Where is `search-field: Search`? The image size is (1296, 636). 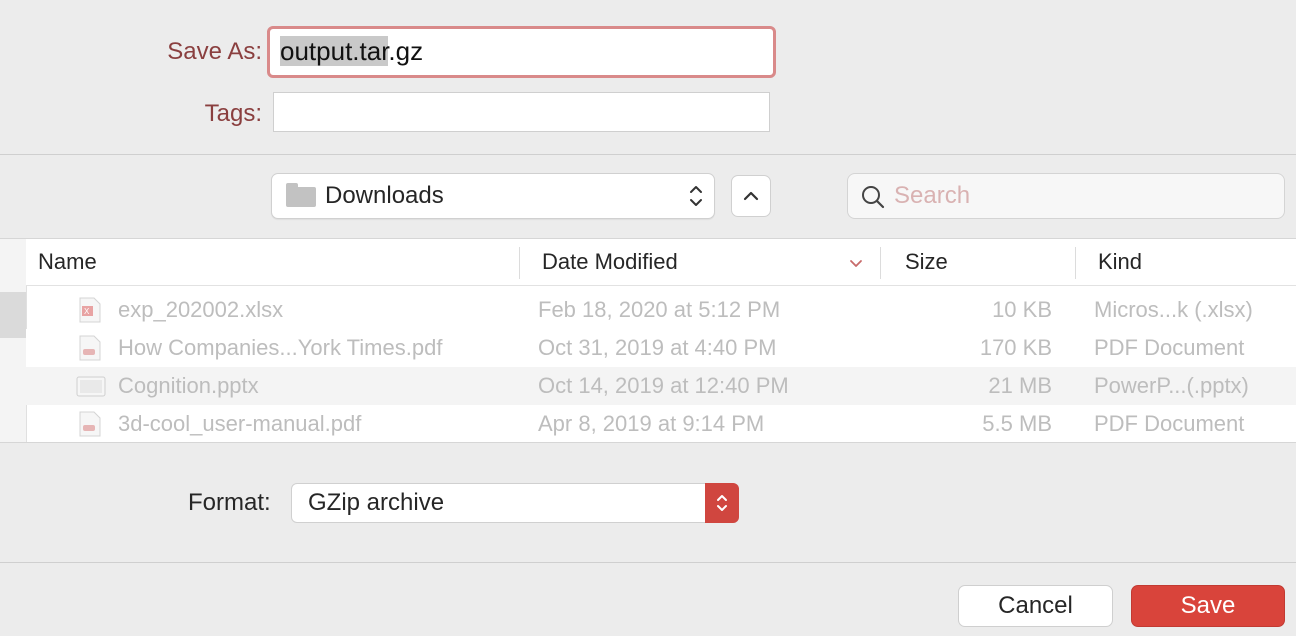
search-field: Search is located at coordinates (1066, 196).